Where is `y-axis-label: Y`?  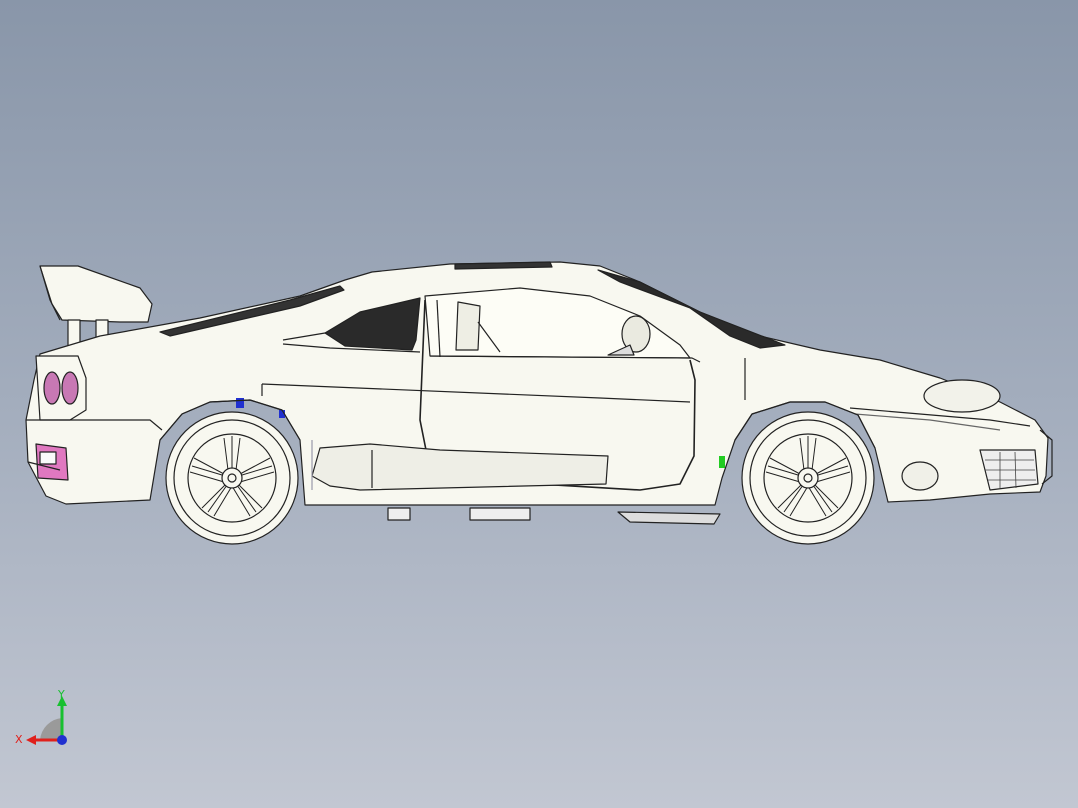
y-axis-label: Y is located at coordinates (61, 694).